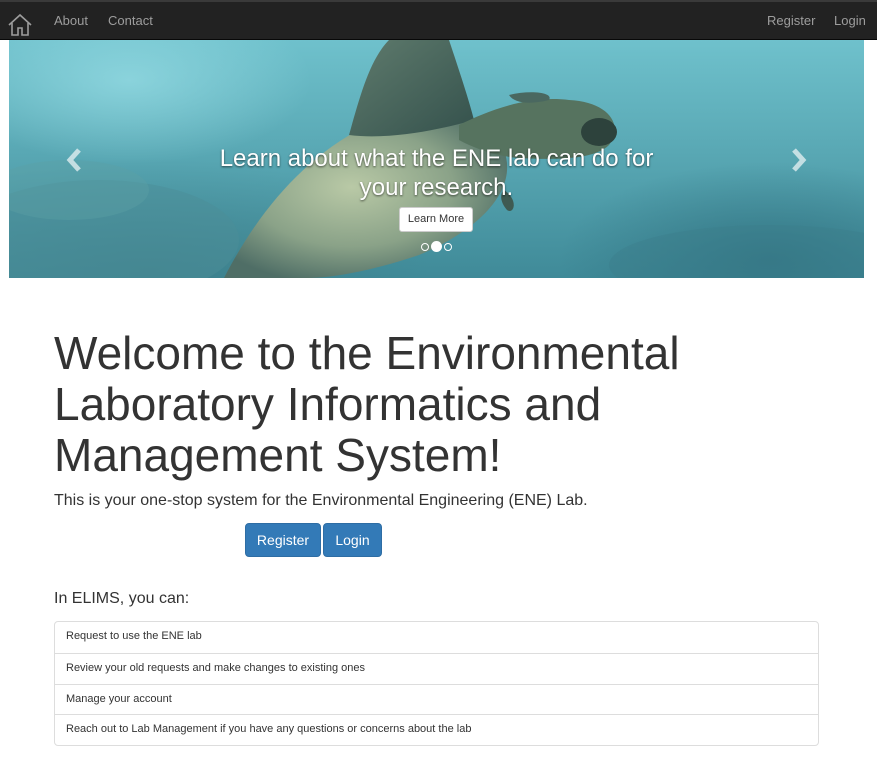 The height and width of the screenshot is (784, 877). What do you see at coordinates (436, 699) in the screenshot?
I see `list-item: Manage your account` at bounding box center [436, 699].